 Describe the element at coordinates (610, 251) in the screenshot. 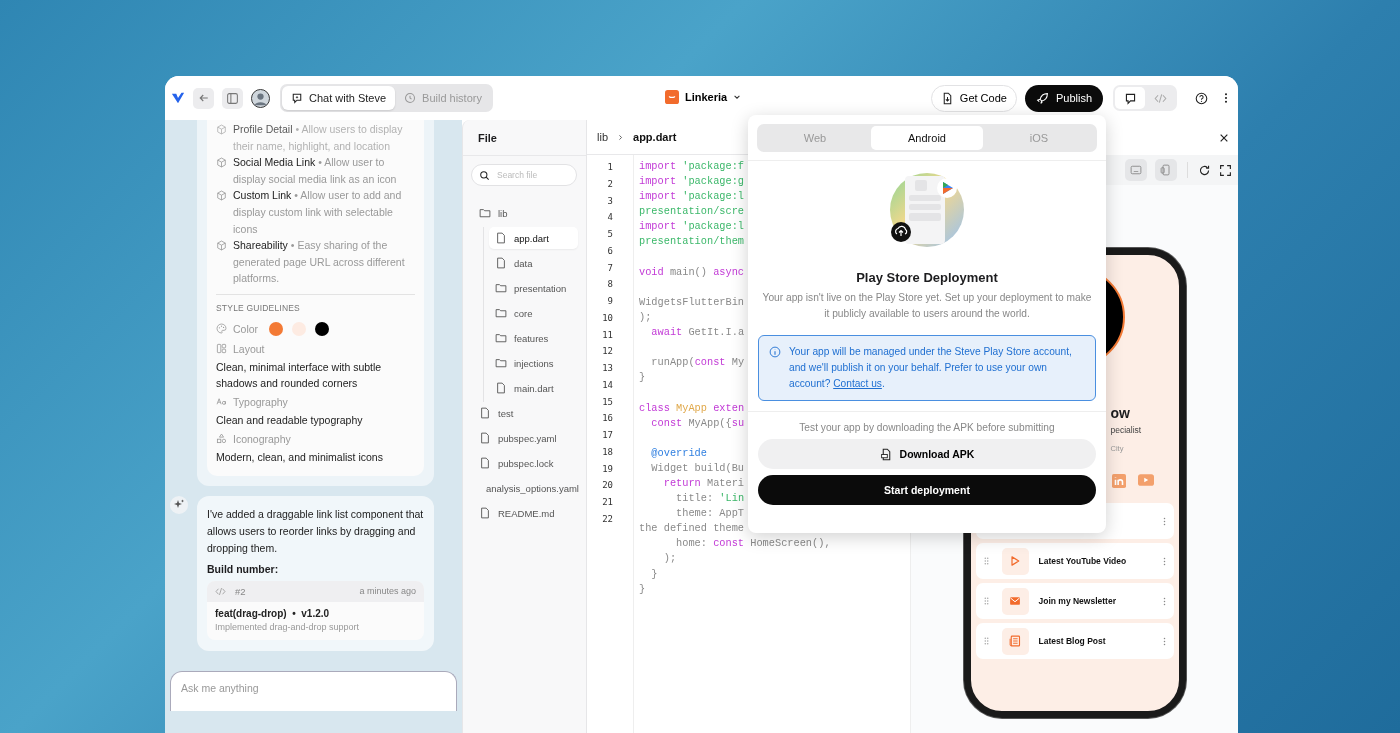

I see `line-number: 6` at that location.